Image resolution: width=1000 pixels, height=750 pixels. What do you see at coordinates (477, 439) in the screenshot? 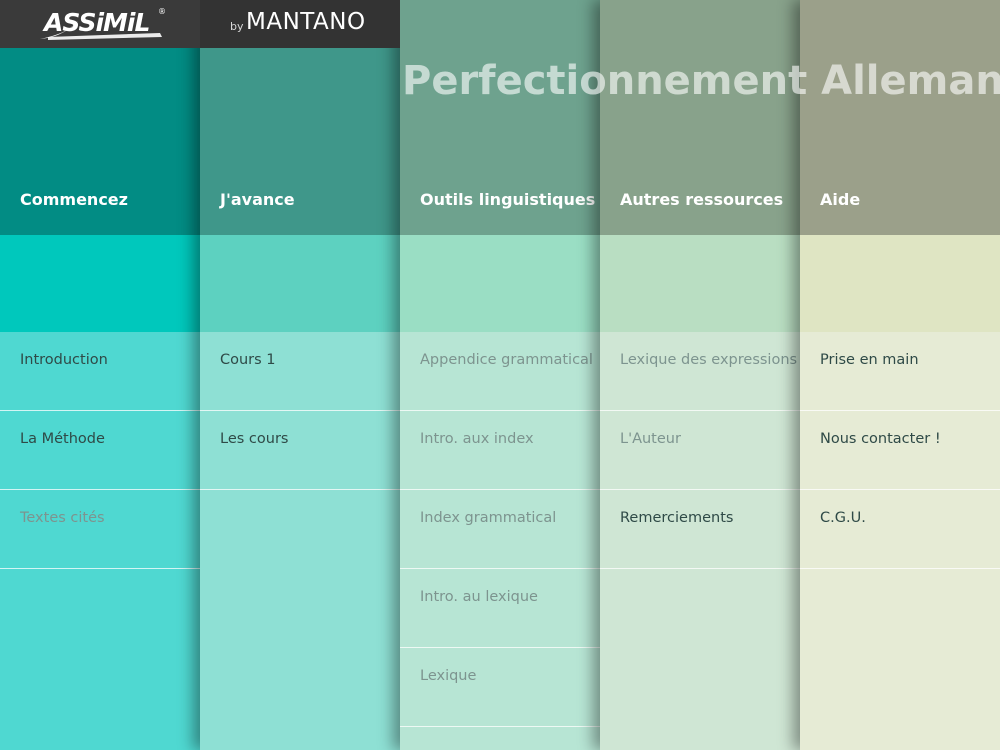
I see `menu-item-label: Intro. aux index` at bounding box center [477, 439].